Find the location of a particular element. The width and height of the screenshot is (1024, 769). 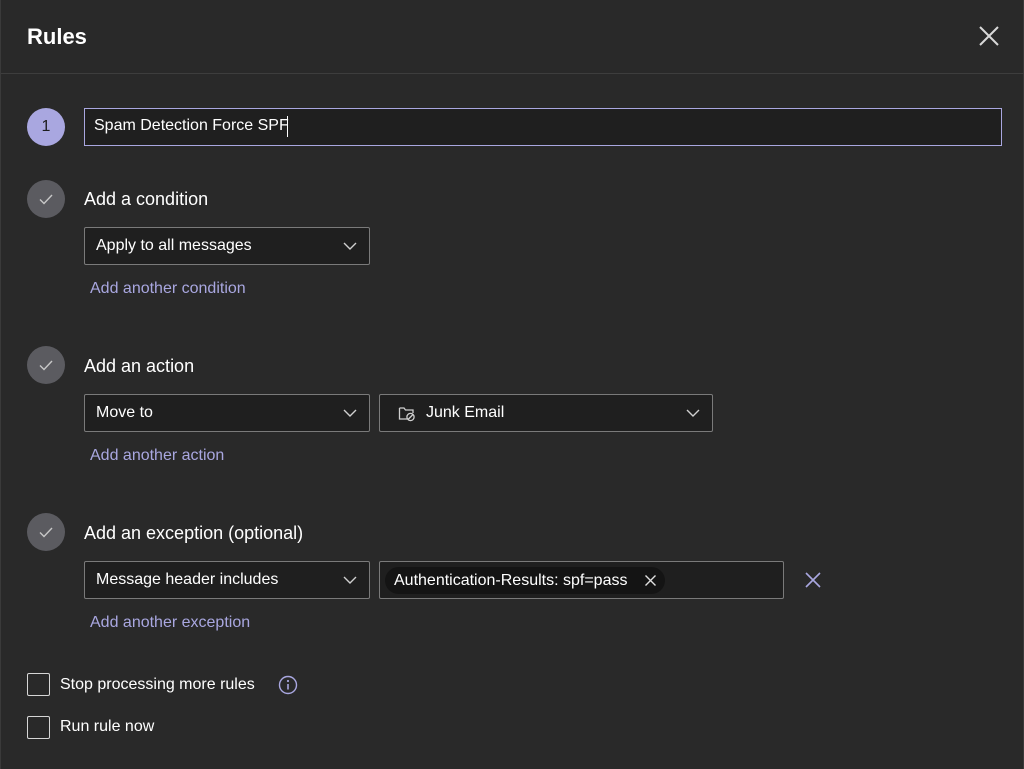

header-tag-chip: Authentication-Results: spf=pass is located at coordinates (525, 580).